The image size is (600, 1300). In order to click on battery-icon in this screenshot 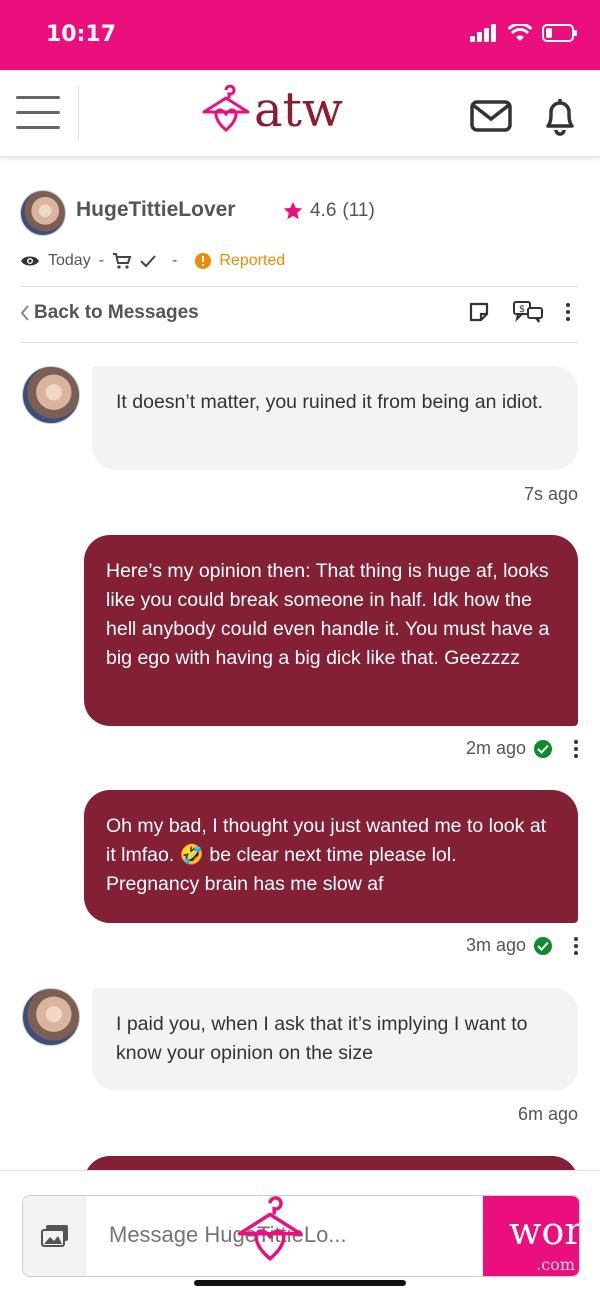, I will do `click(560, 35)`.